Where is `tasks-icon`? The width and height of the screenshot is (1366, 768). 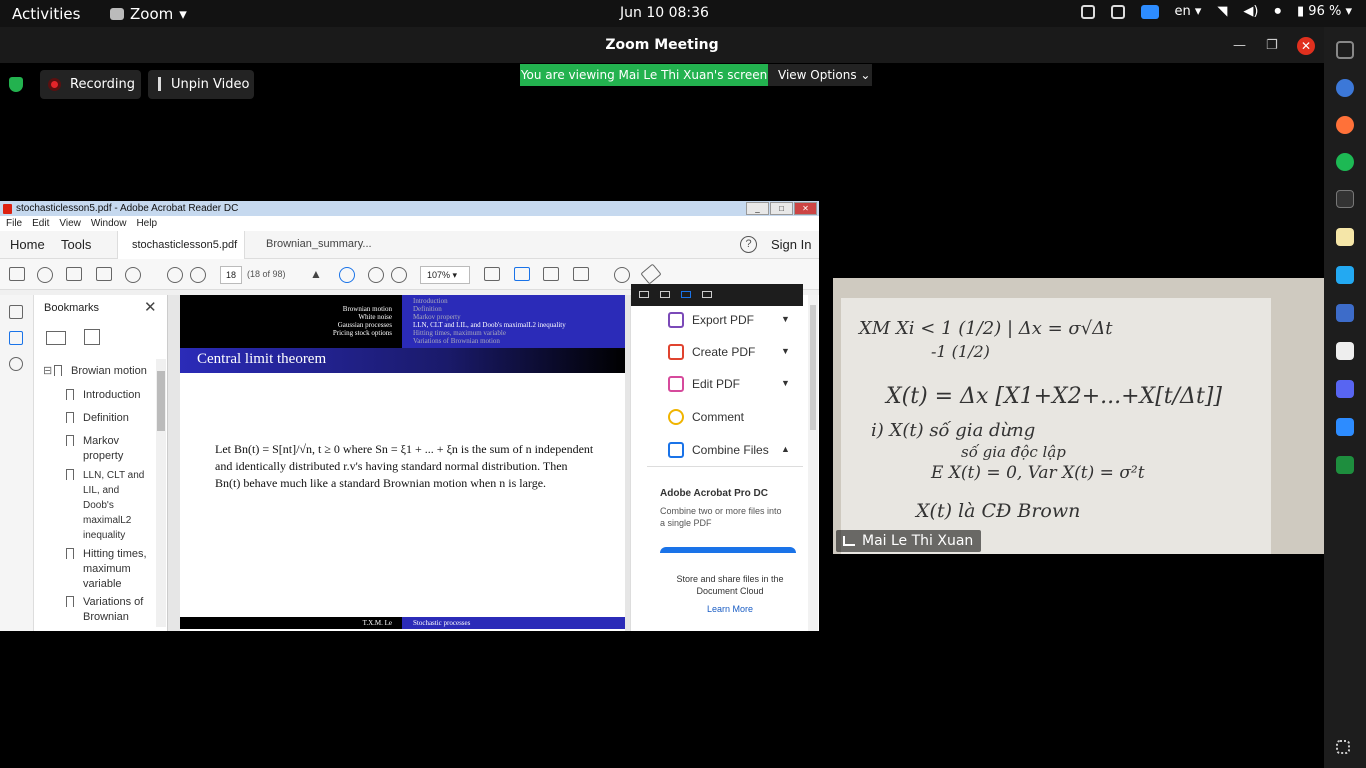
tasks-icon is located at coordinates (1345, 313).